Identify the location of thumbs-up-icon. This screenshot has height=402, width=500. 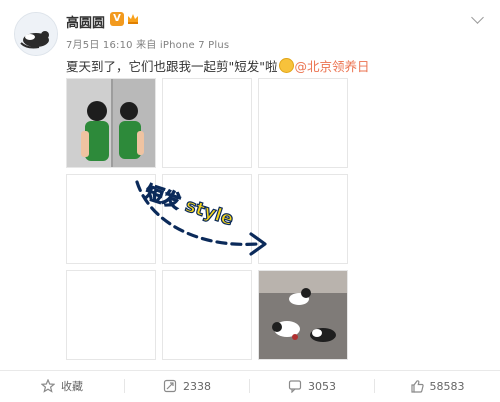
(417, 386).